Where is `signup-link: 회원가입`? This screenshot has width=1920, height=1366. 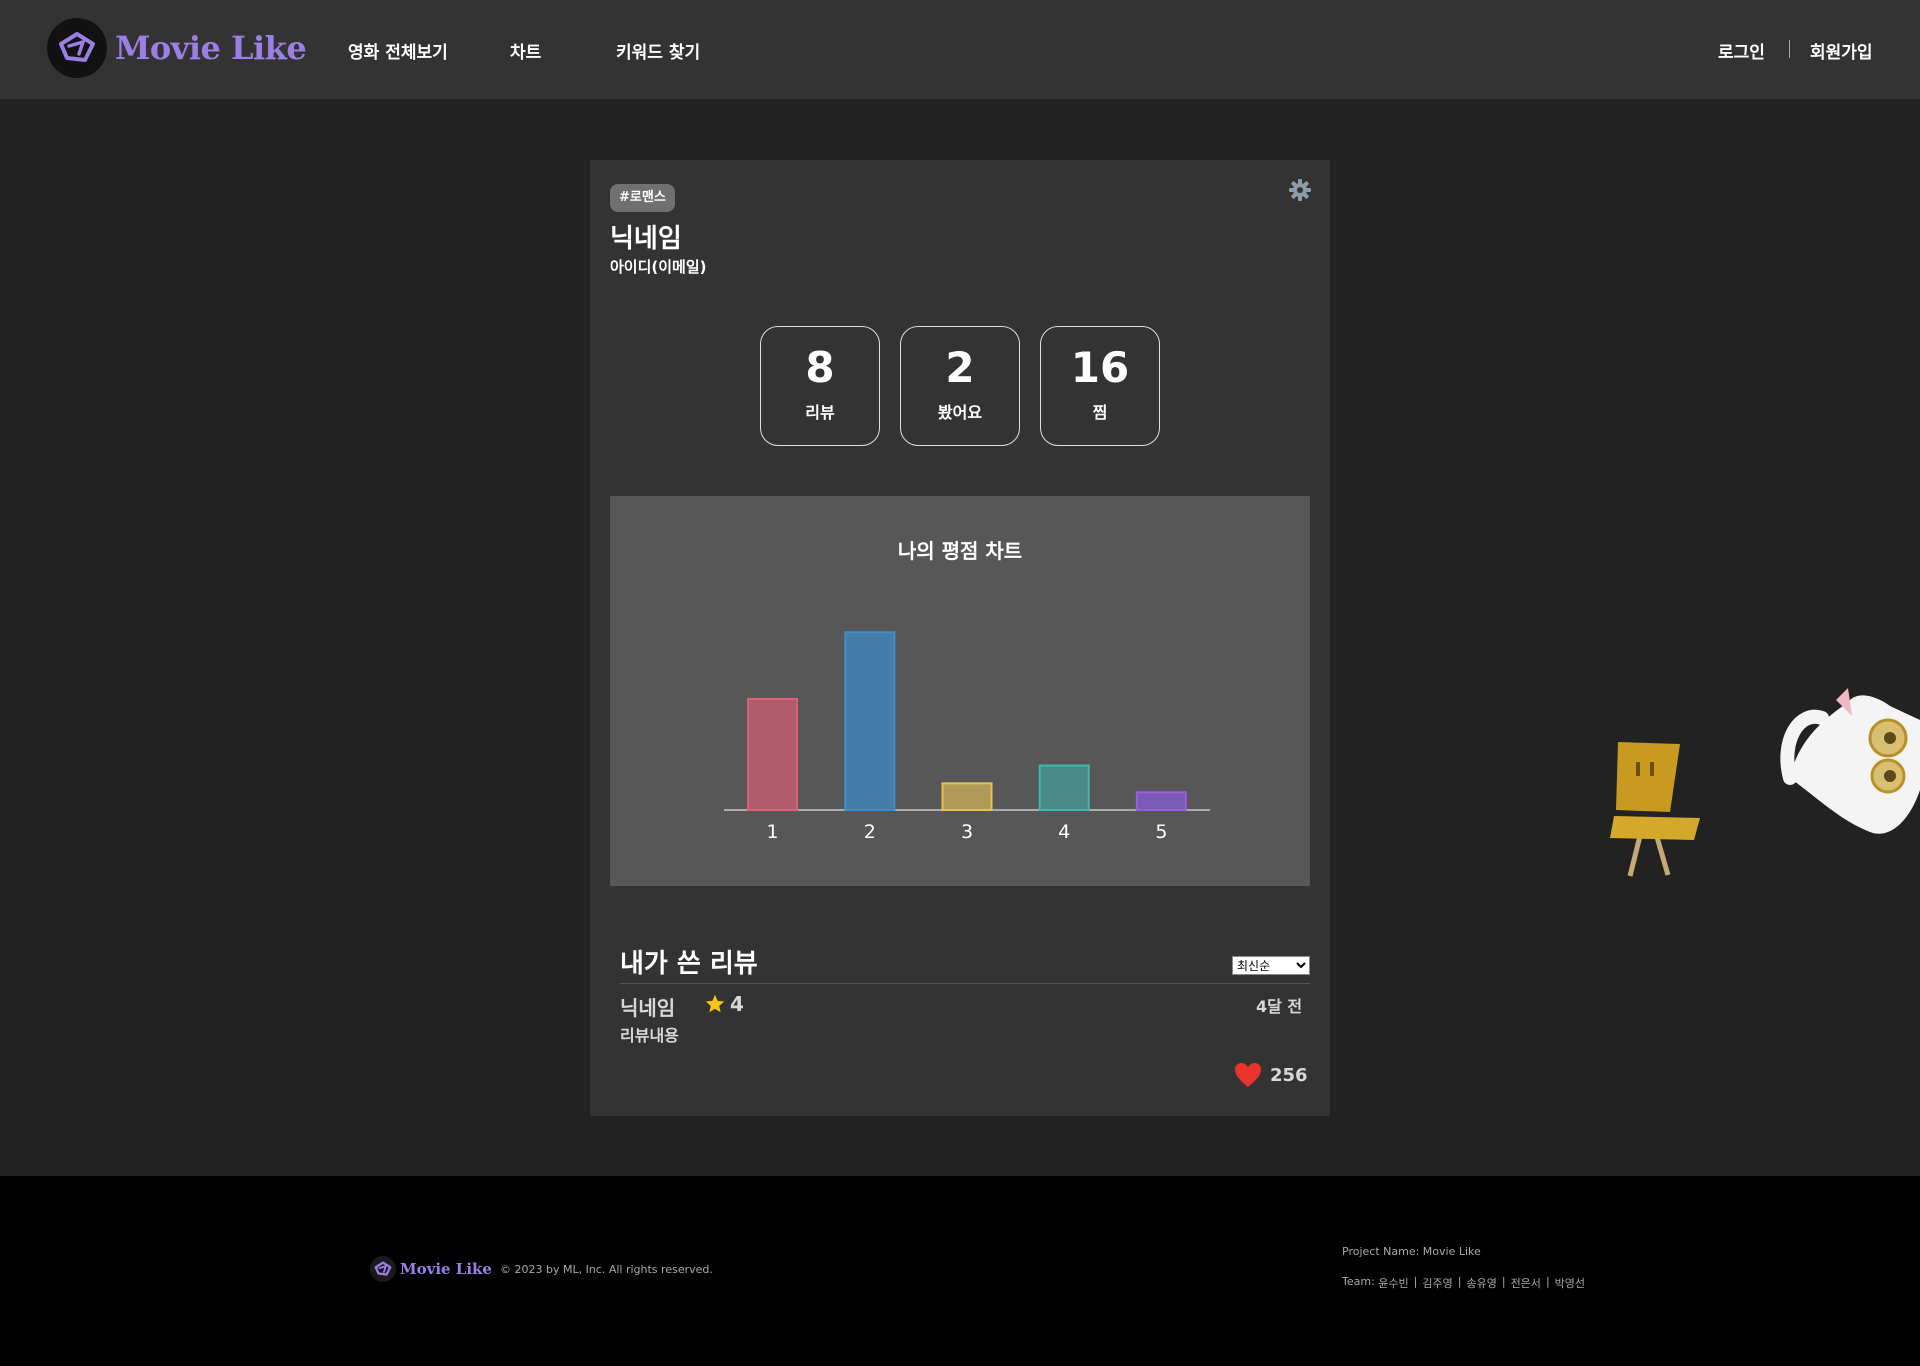 signup-link: 회원가입 is located at coordinates (1841, 50).